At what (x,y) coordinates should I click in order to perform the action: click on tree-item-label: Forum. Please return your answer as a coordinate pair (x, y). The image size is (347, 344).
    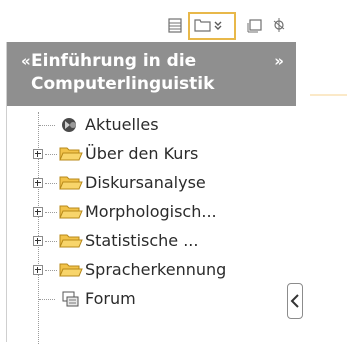
    Looking at the image, I should click on (110, 298).